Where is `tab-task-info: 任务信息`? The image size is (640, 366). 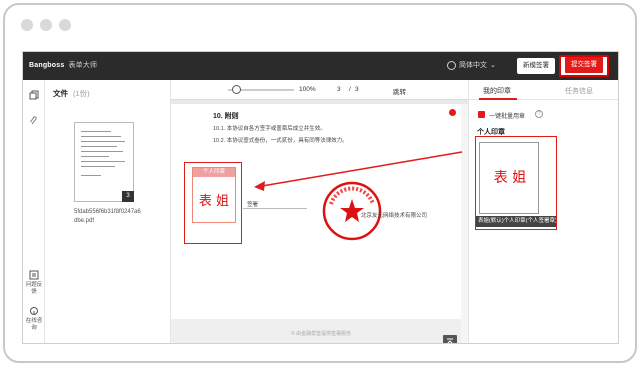 tab-task-info: 任务信息 is located at coordinates (579, 91).